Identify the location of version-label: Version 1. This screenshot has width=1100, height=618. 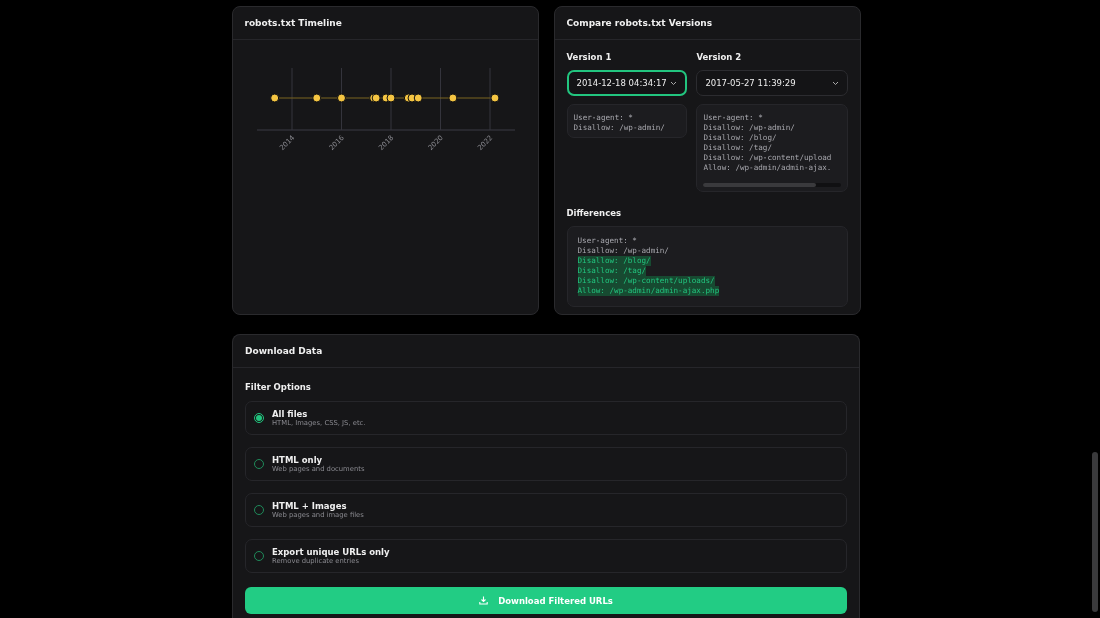
(589, 57).